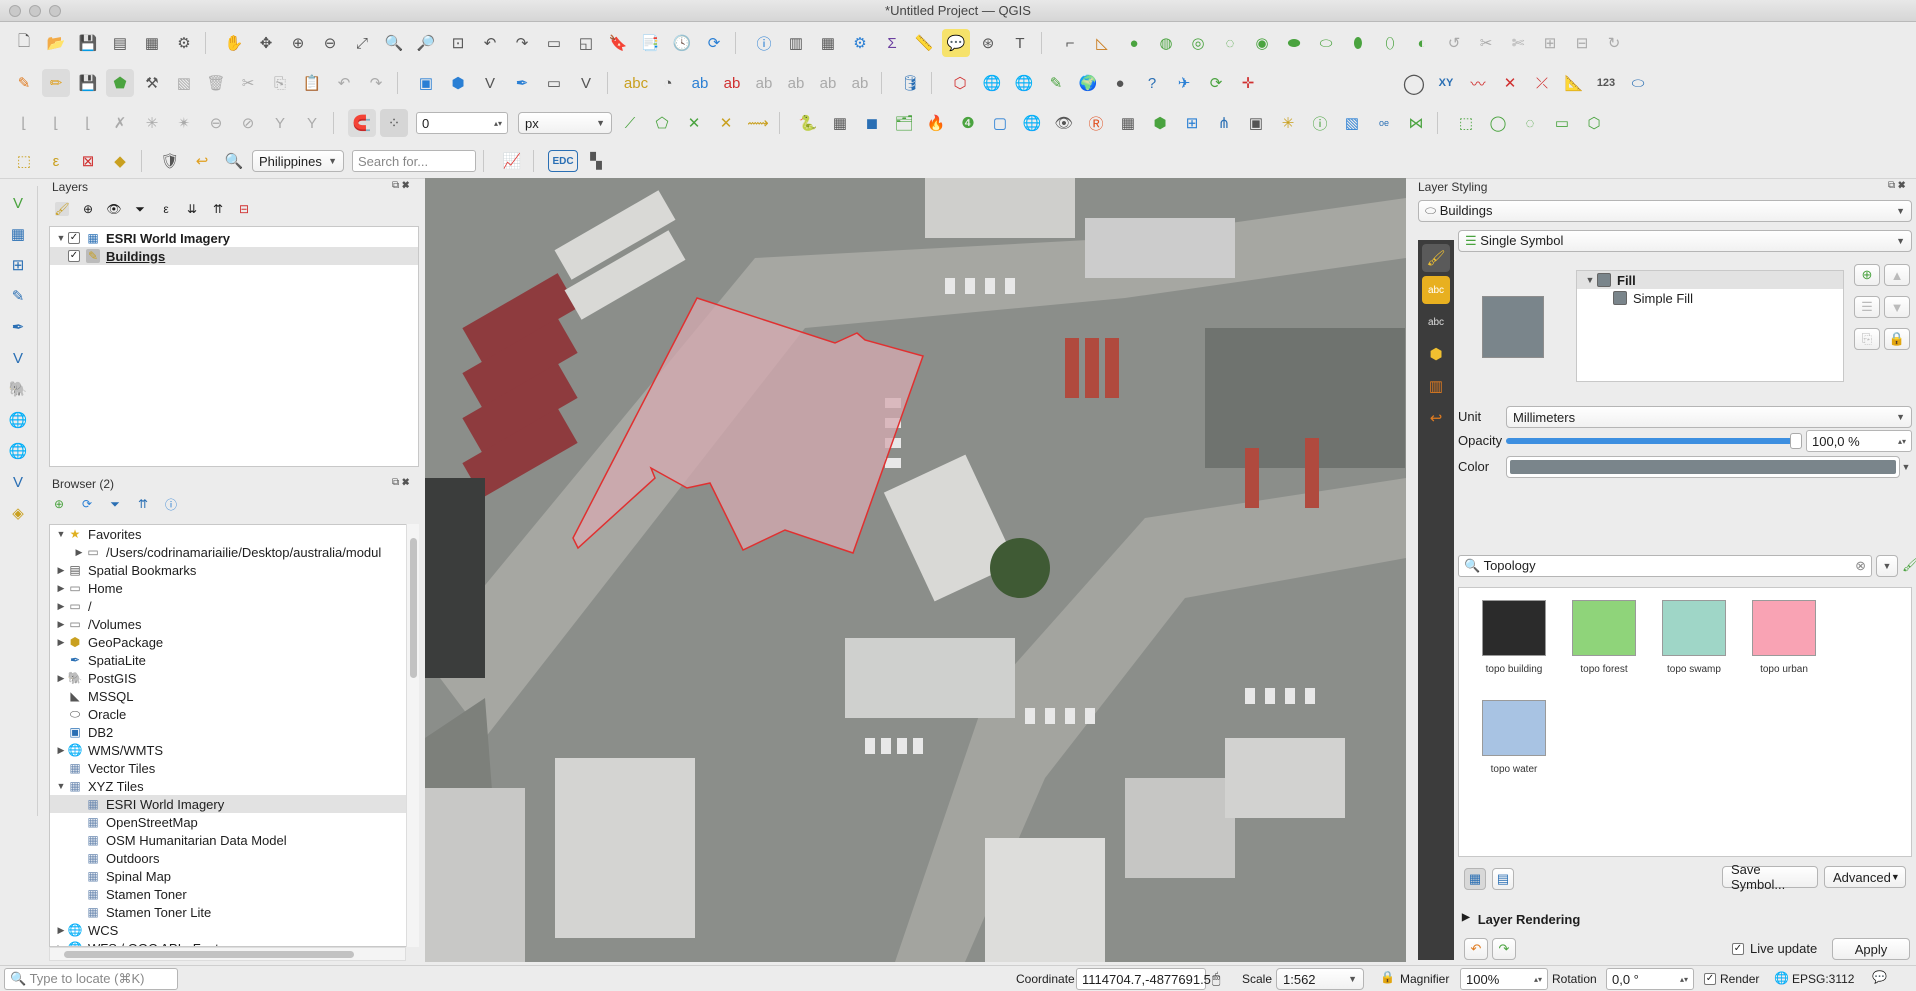  What do you see at coordinates (1032, 123) in the screenshot?
I see `plugin-g-icon: 🌐` at bounding box center [1032, 123].